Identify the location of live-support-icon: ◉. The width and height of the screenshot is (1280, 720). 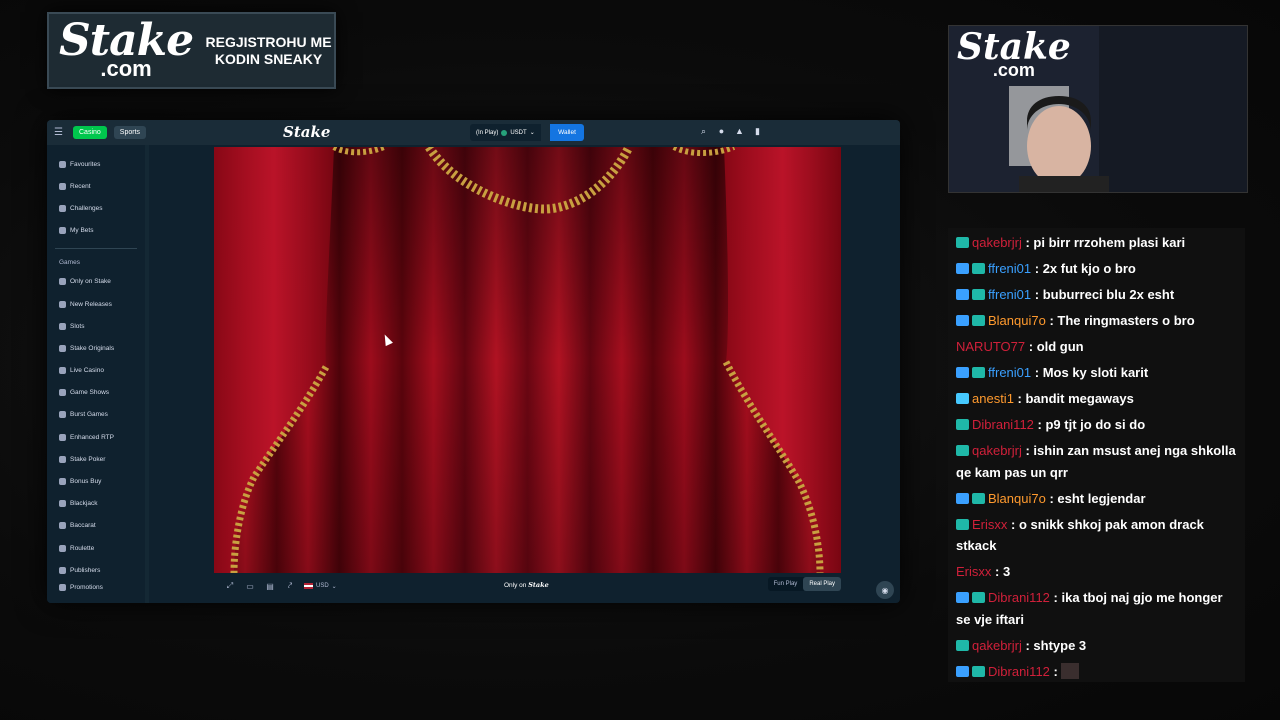
(885, 590).